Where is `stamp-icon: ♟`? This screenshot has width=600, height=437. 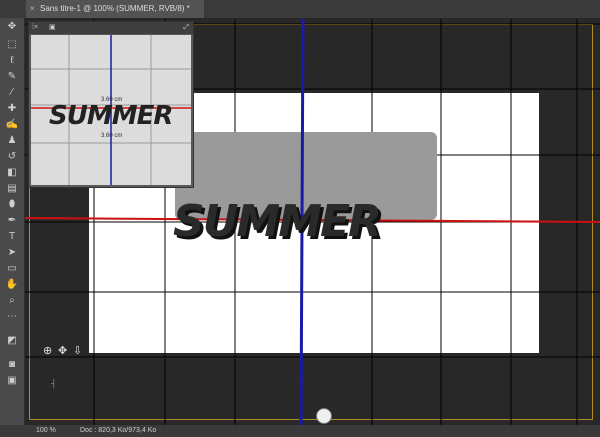
stamp-icon: ♟ is located at coordinates (12, 141).